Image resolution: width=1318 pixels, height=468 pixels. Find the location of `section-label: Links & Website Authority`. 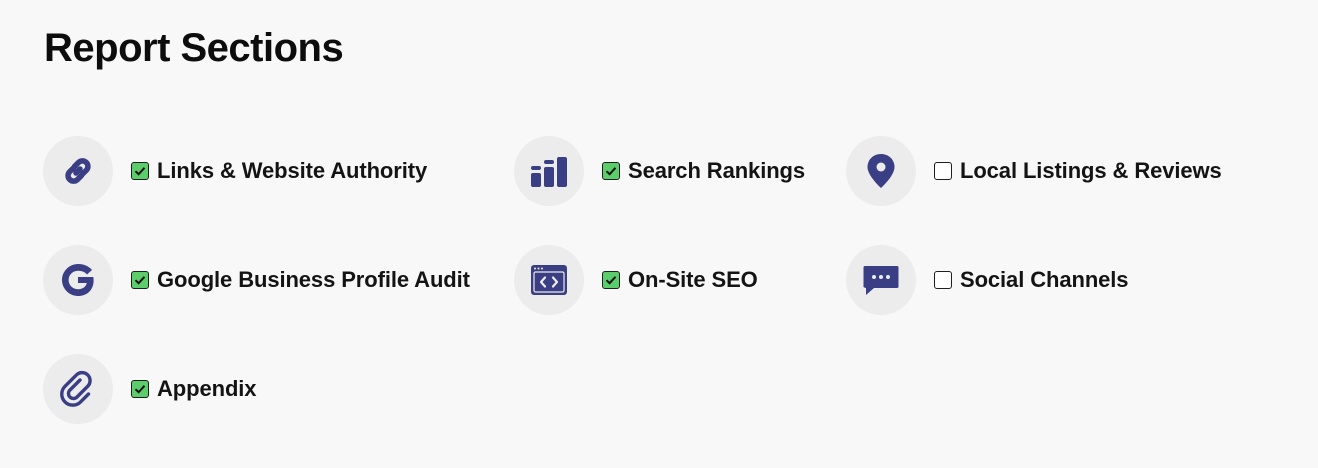

section-label: Links & Website Authority is located at coordinates (292, 170).